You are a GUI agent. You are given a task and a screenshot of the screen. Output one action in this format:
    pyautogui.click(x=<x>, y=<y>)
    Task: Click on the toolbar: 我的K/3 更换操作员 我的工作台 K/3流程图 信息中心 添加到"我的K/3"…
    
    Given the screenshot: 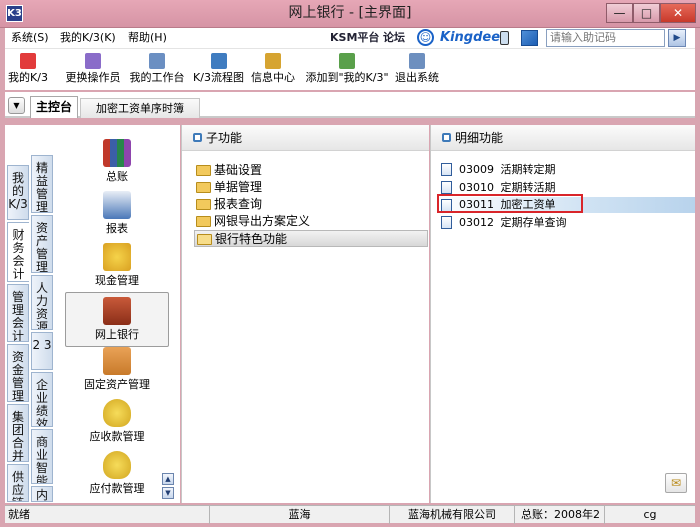 What is the action you would take?
    pyautogui.click(x=350, y=69)
    